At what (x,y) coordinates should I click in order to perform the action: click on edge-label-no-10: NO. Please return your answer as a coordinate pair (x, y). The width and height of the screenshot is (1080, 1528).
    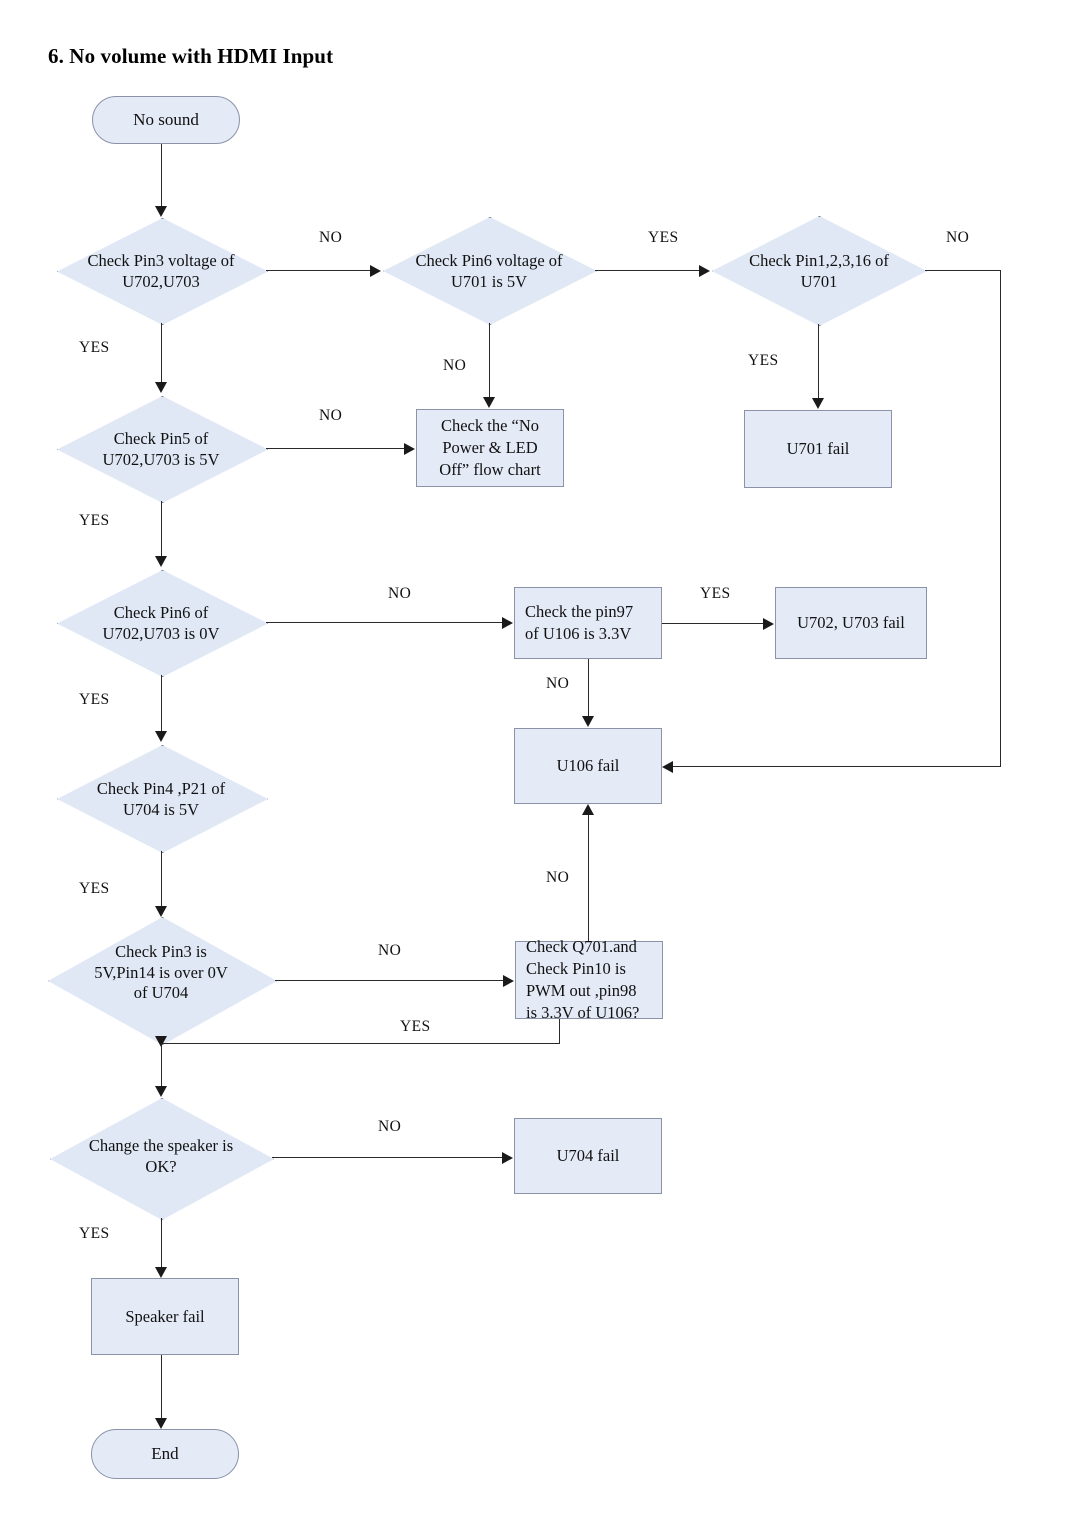
    Looking at the image, I should click on (390, 1126).